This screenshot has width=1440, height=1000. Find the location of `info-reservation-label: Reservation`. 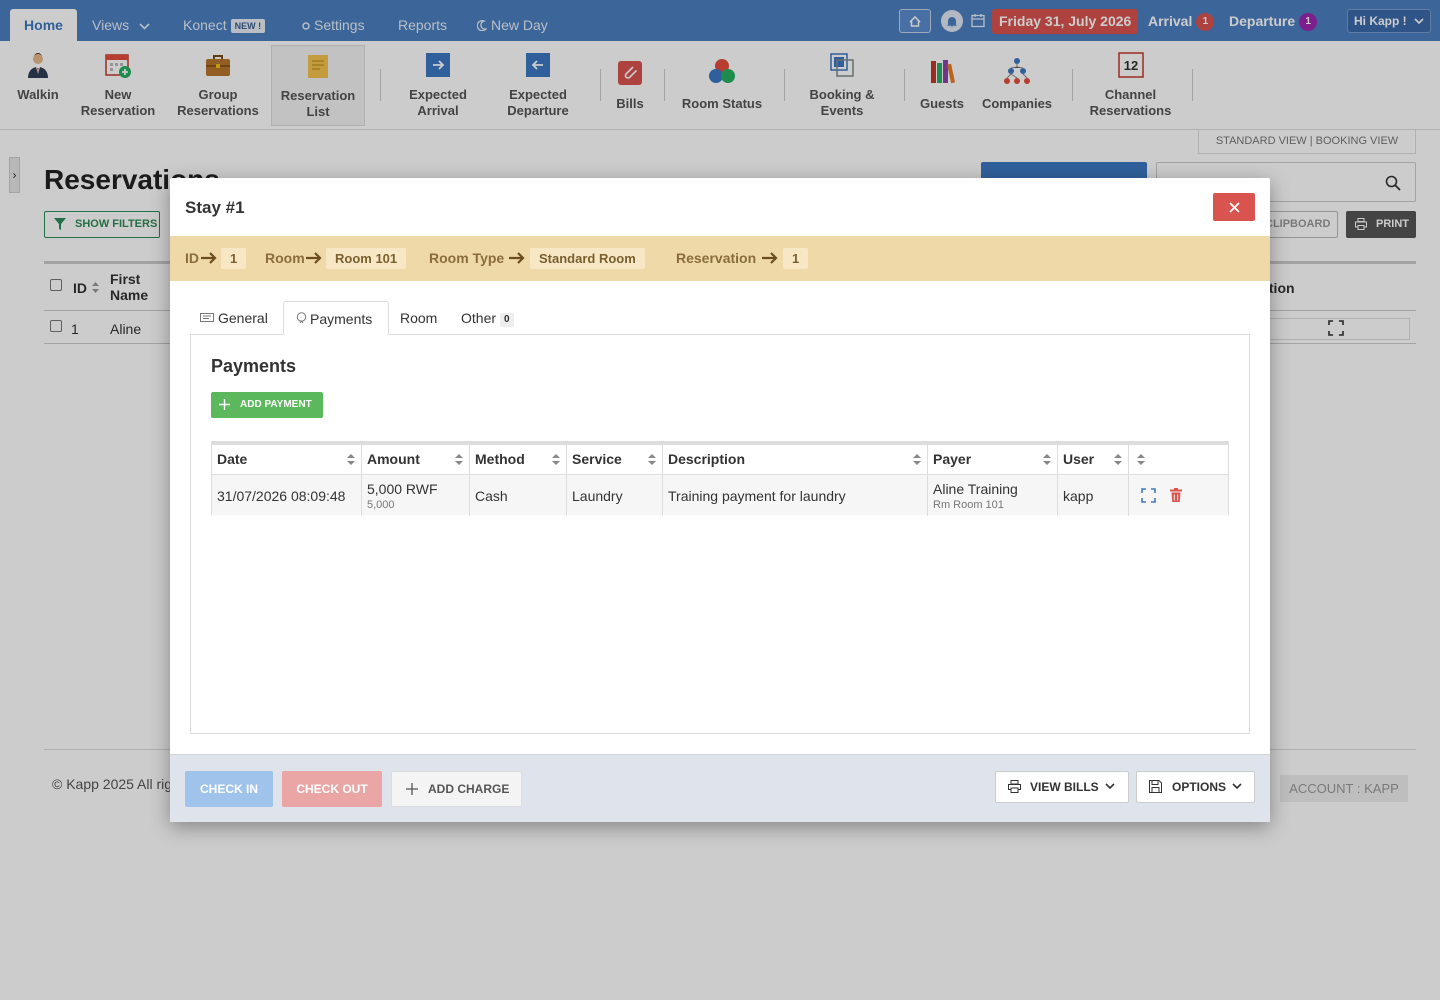

info-reservation-label: Reservation is located at coordinates (716, 258).